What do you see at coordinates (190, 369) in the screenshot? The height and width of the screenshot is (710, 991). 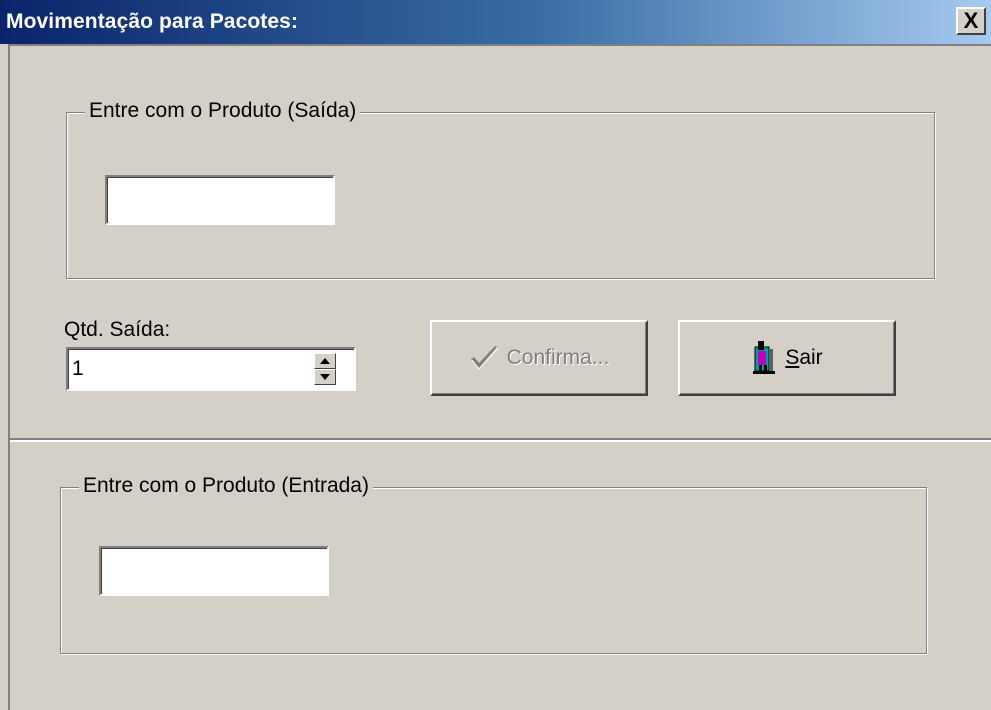 I see `qtd-saida-input` at bounding box center [190, 369].